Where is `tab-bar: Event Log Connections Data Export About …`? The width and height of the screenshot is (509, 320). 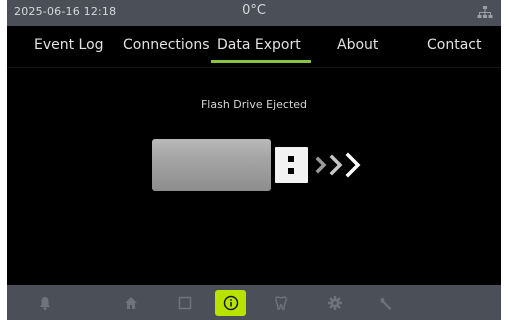 tab-bar: Event Log Connections Data Export About … is located at coordinates (254, 46).